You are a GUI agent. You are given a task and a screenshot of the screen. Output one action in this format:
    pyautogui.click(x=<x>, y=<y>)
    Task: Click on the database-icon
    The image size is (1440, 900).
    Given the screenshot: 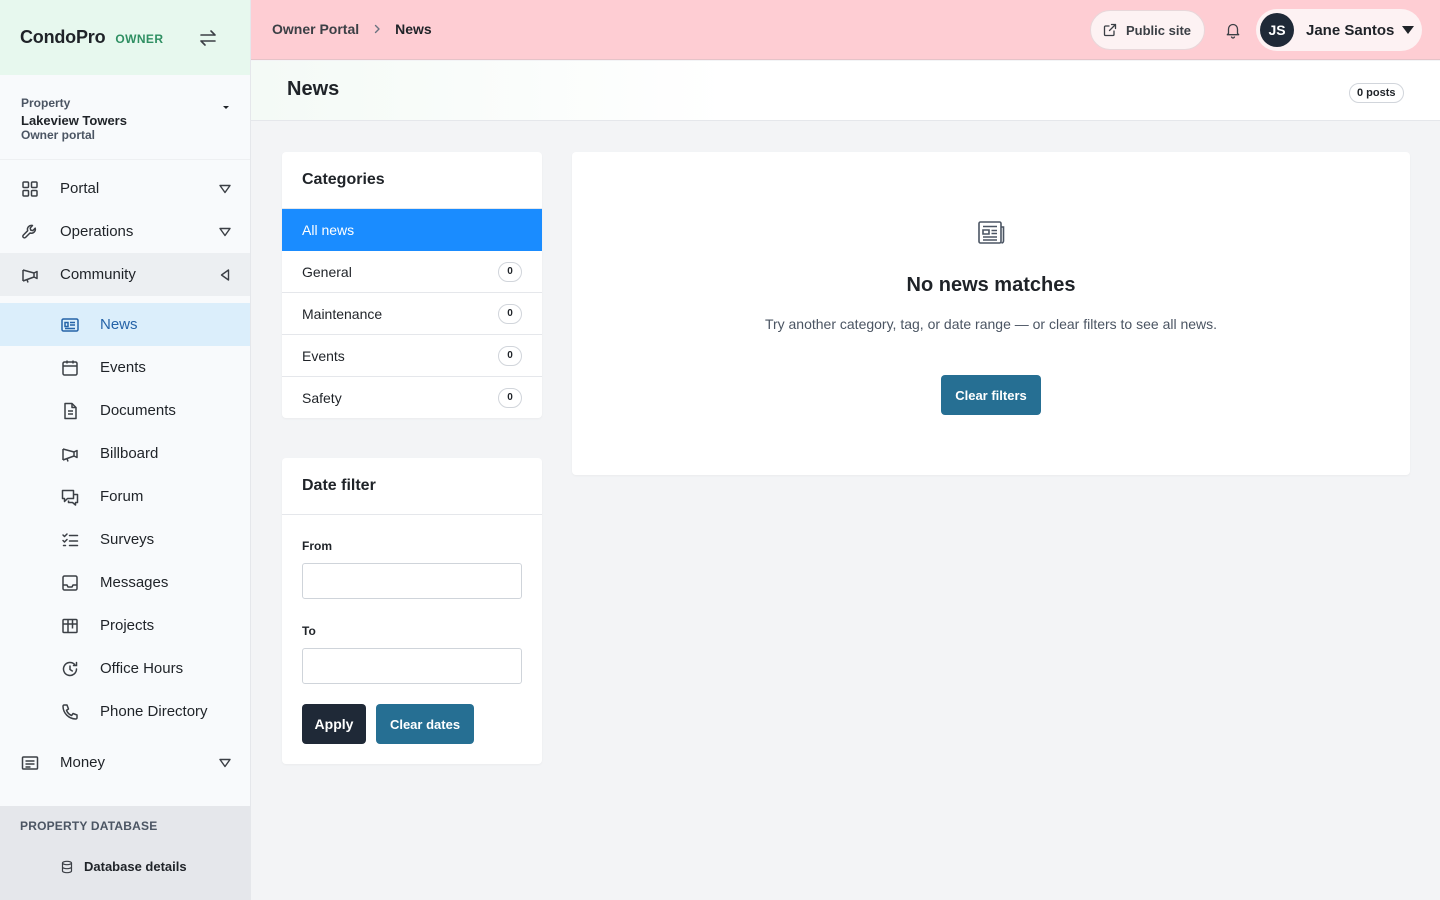 What is the action you would take?
    pyautogui.click(x=67, y=867)
    